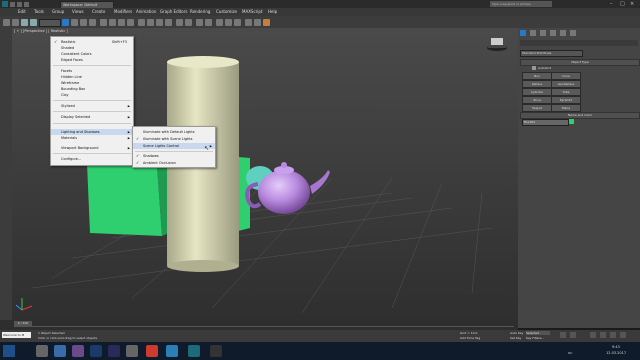 The image size is (640, 360). Describe the element at coordinates (112, 22) in the screenshot. I see `rotate-icon` at that location.